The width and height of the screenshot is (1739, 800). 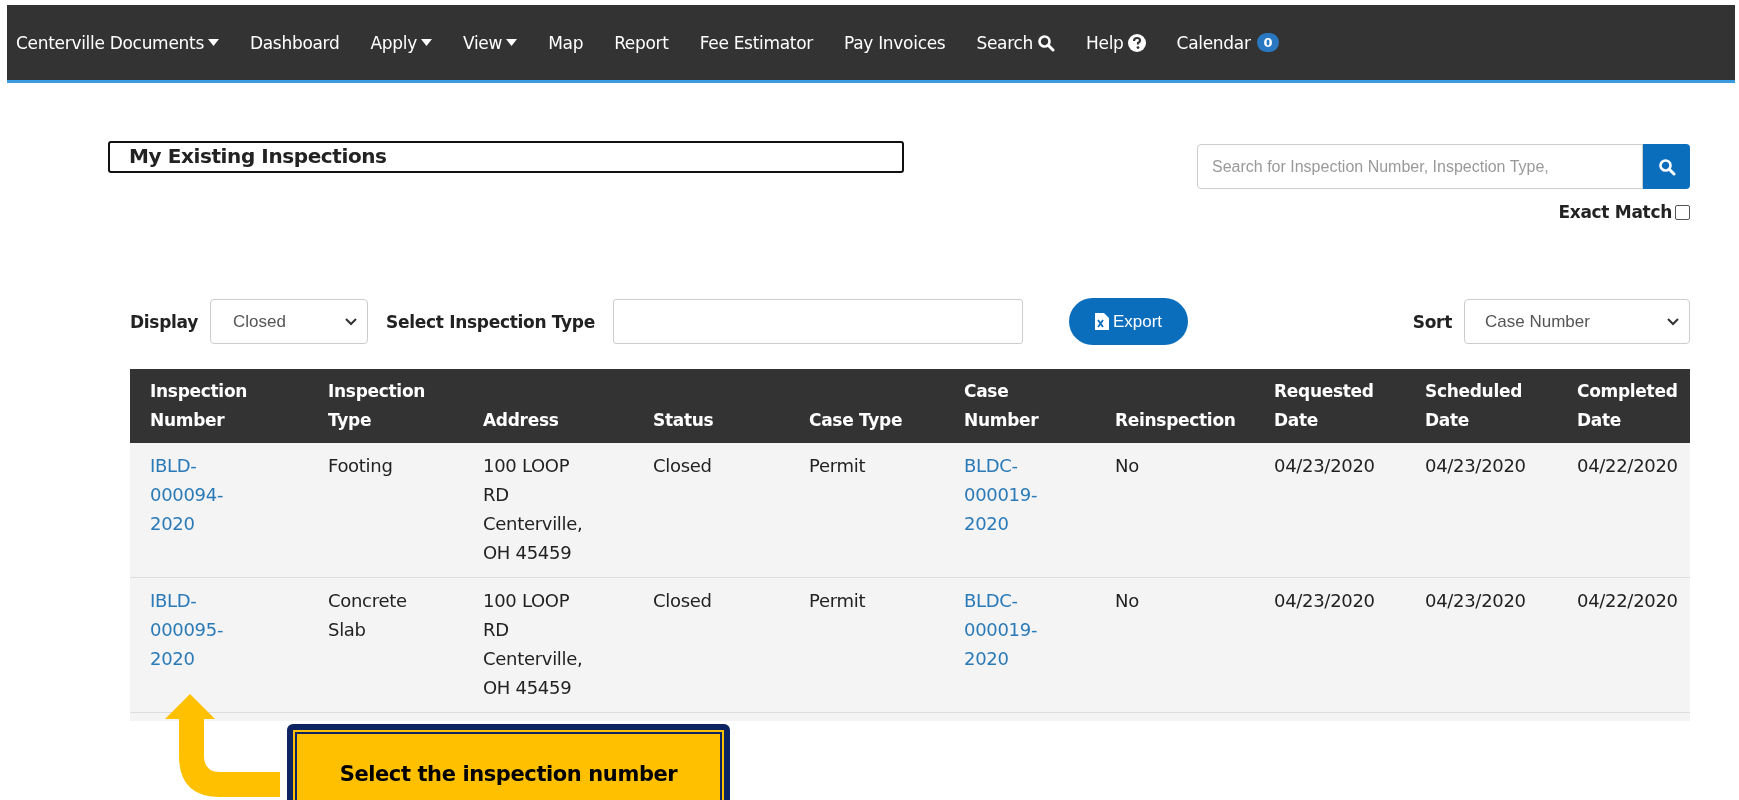 What do you see at coordinates (1228, 42) in the screenshot?
I see `nav-link: Calendar 0` at bounding box center [1228, 42].